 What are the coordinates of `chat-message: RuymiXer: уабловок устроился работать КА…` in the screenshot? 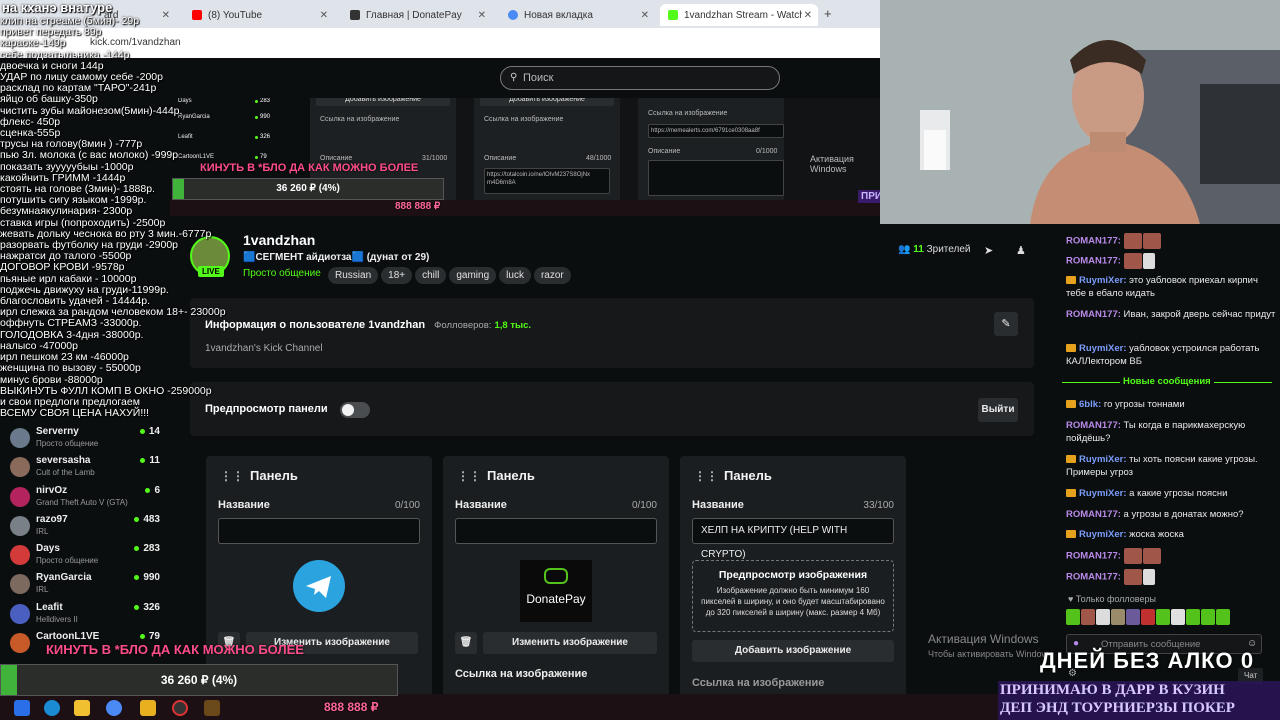 It's located at (1163, 355).